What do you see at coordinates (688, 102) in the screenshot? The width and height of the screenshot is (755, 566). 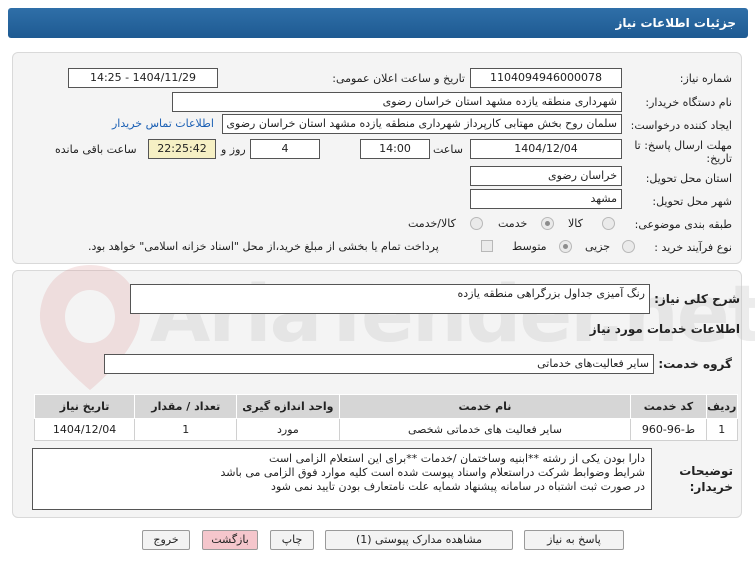 I see `buyer-label: نام دستگاه خریدار:` at bounding box center [688, 102].